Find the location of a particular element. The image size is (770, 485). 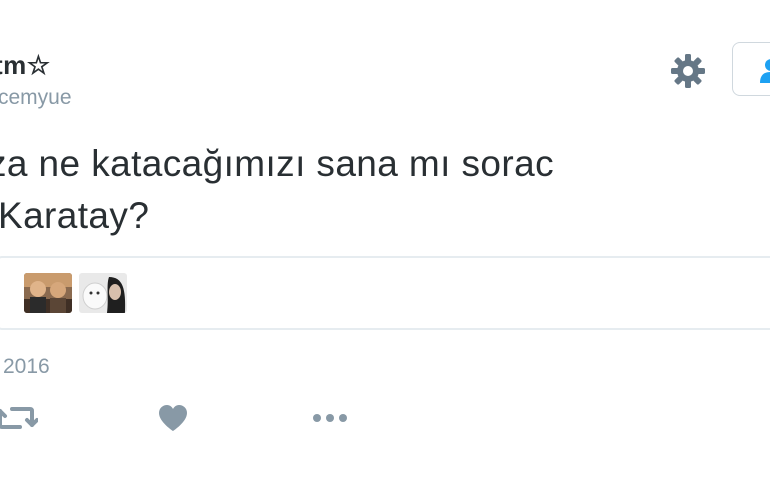

tweet-timestamp: 2016 is located at coordinates (26, 367).